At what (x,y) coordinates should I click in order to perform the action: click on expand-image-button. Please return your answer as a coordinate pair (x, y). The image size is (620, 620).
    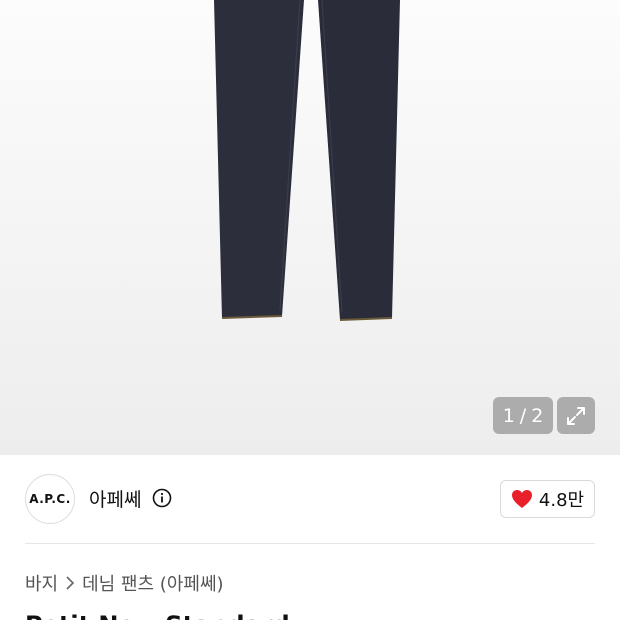
    Looking at the image, I should click on (576, 415).